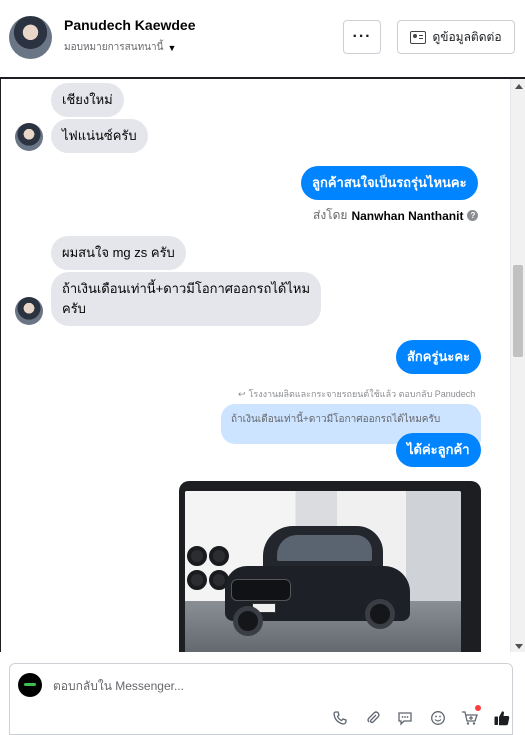 The height and width of the screenshot is (735, 525). I want to click on thumbs-up-icon, so click(502, 718).